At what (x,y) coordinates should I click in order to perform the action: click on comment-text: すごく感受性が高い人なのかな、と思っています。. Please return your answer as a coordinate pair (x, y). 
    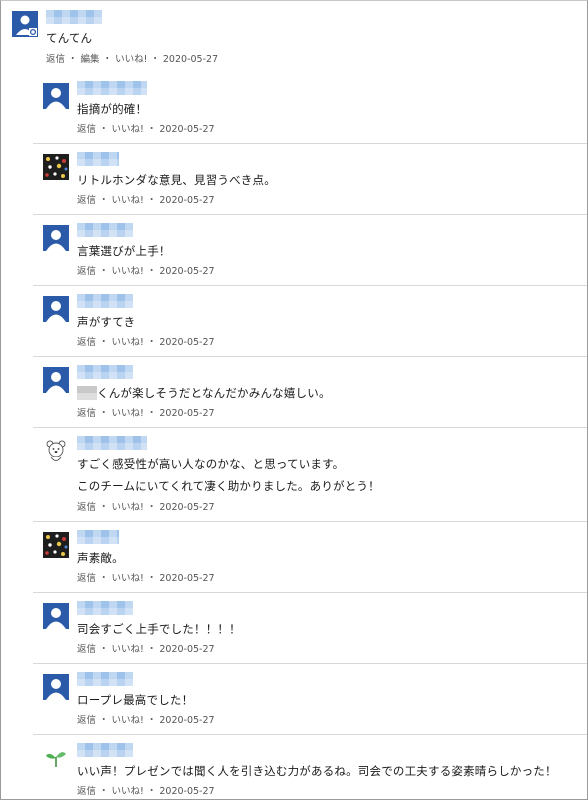
    Looking at the image, I should click on (211, 464).